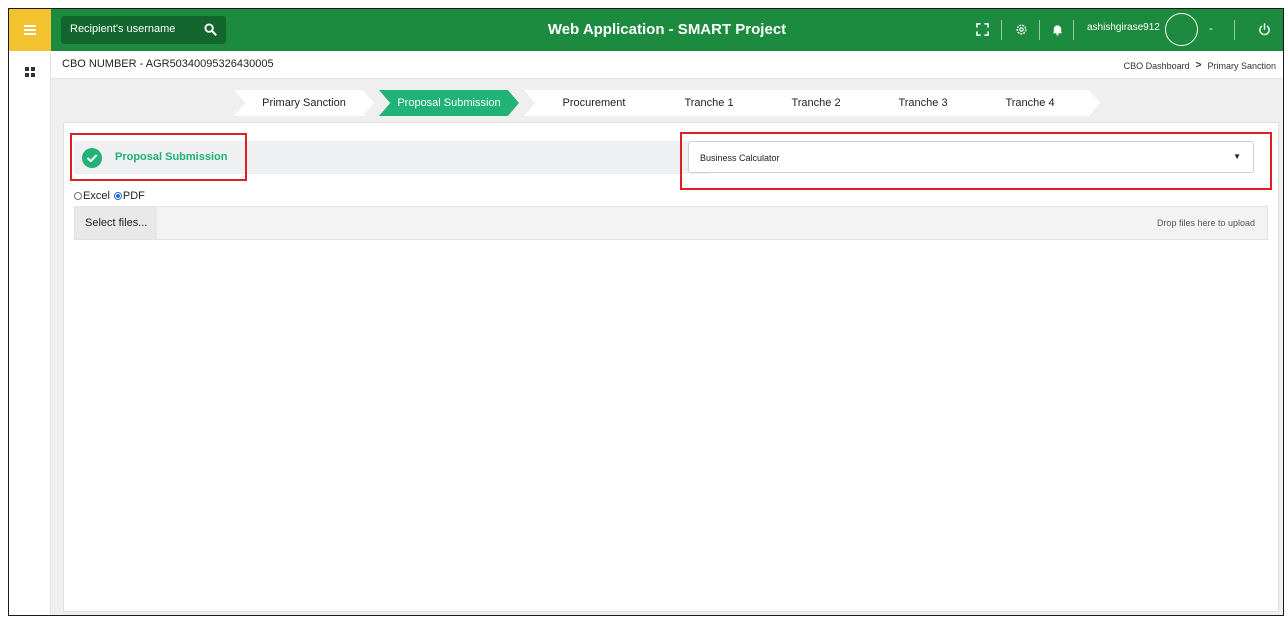 This screenshot has width=1288, height=618. Describe the element at coordinates (1211, 28) in the screenshot. I see `user-menu-caret: -` at that location.